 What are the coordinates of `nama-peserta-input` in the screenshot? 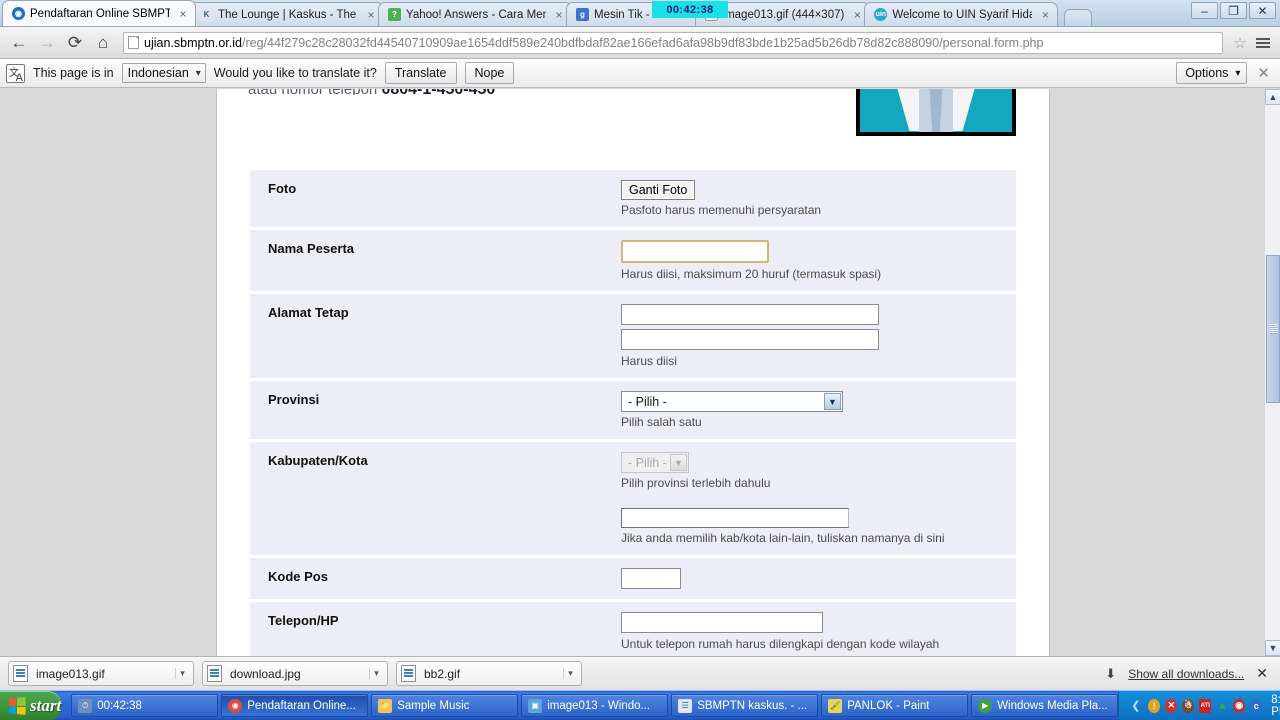 It's located at (695, 251).